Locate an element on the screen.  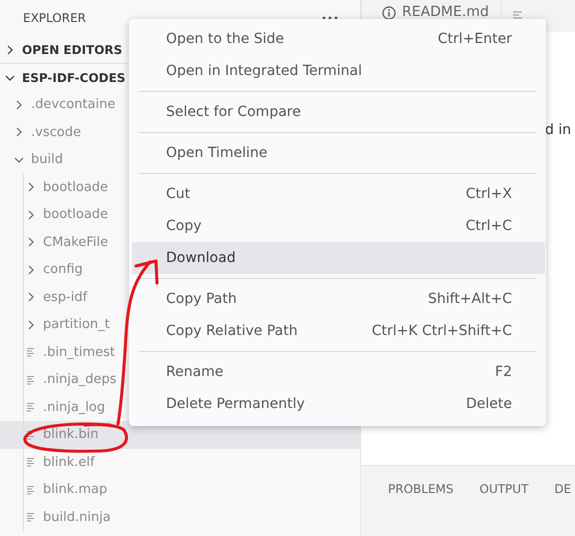
explorer-title: EXPLORER is located at coordinates (54, 18).